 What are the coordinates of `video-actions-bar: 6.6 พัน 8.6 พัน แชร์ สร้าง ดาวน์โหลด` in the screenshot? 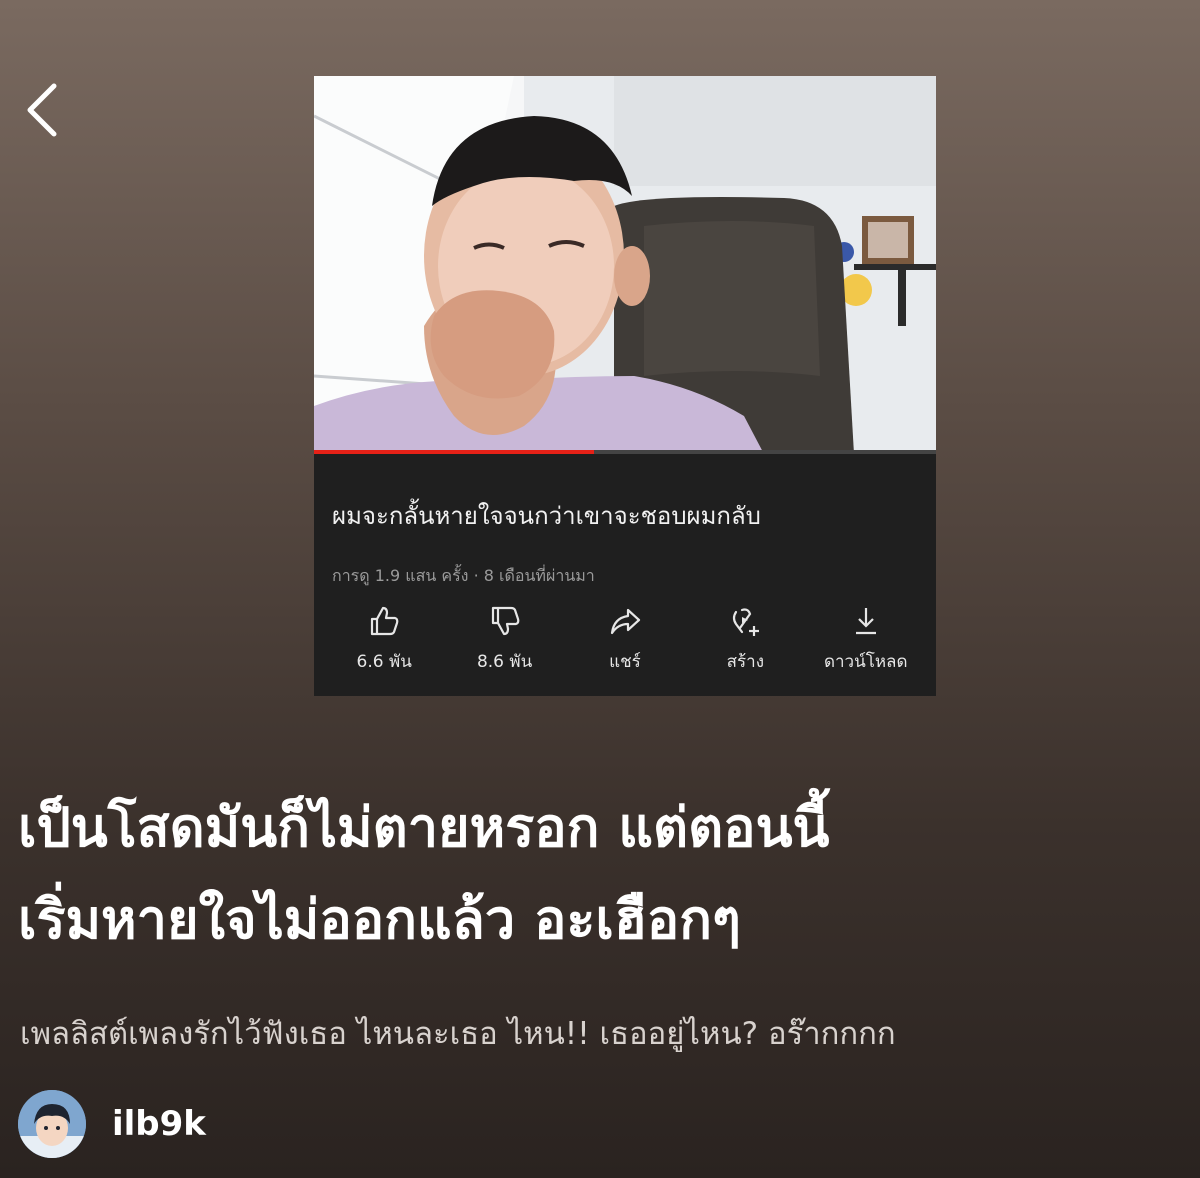 It's located at (625, 644).